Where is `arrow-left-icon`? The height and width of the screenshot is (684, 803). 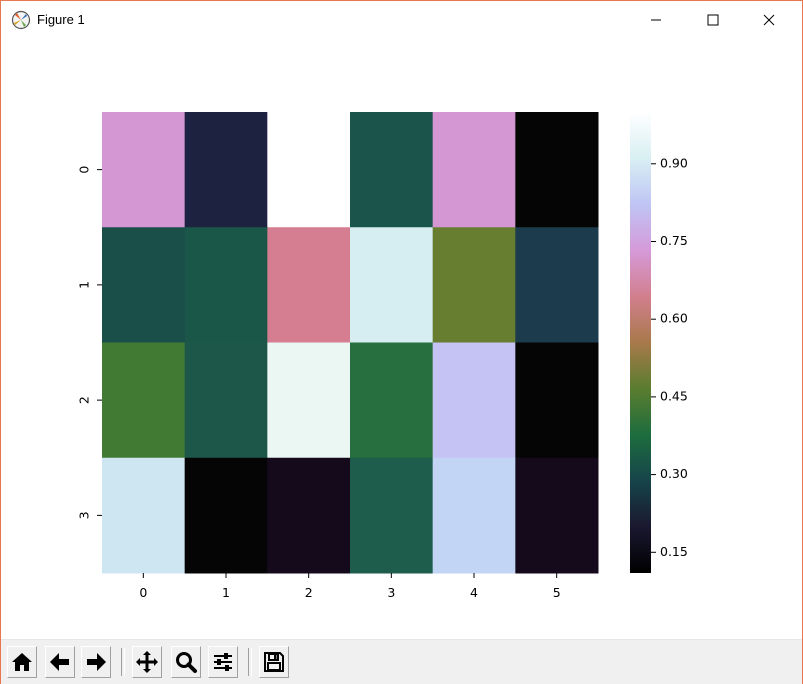 arrow-left-icon is located at coordinates (59, 662).